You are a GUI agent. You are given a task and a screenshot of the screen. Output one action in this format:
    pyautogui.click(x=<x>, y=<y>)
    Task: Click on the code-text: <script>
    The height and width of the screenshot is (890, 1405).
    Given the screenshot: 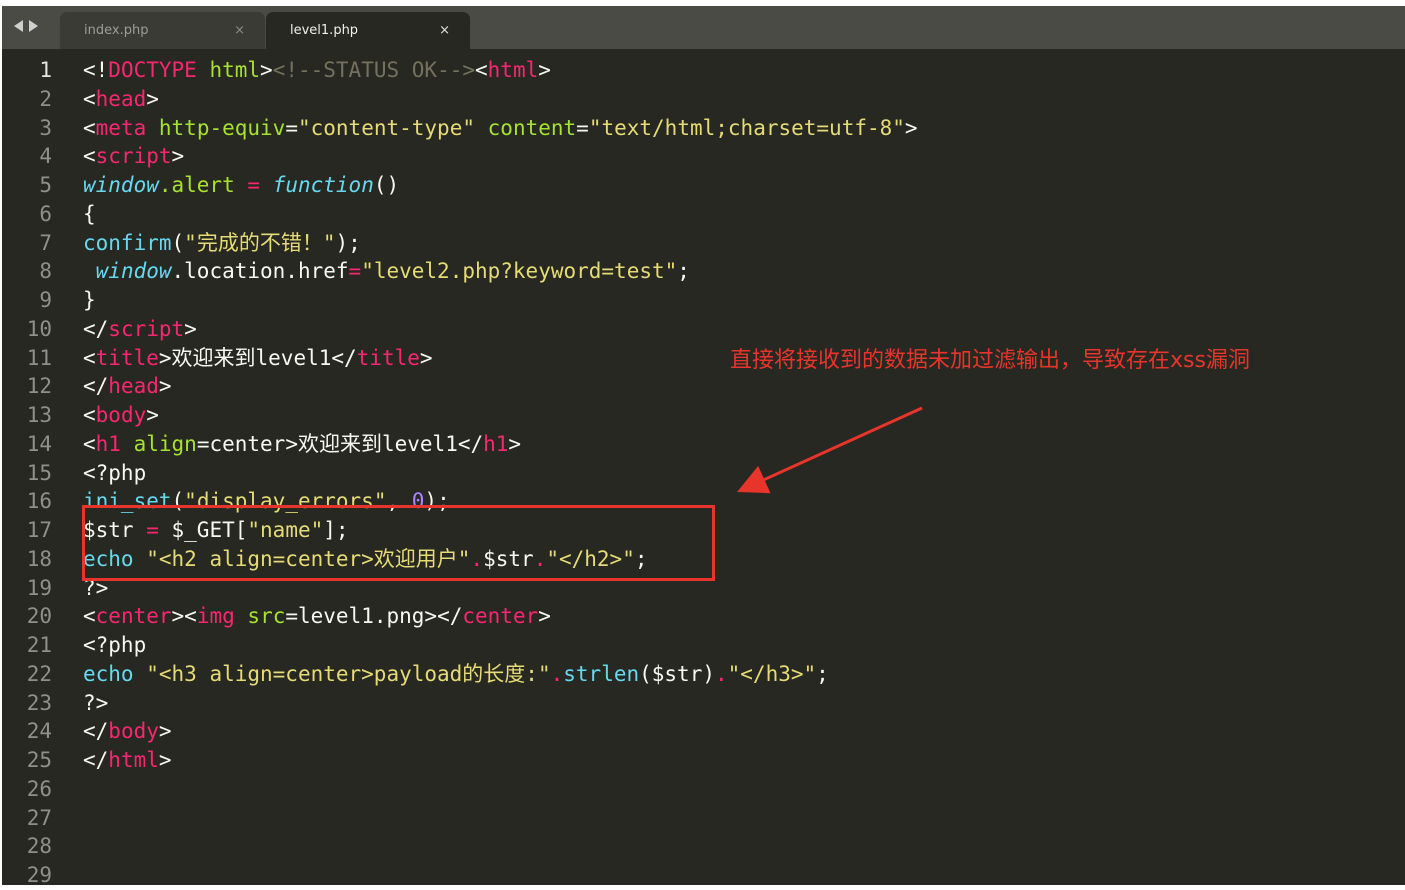 What is the action you would take?
    pyautogui.click(x=133, y=156)
    